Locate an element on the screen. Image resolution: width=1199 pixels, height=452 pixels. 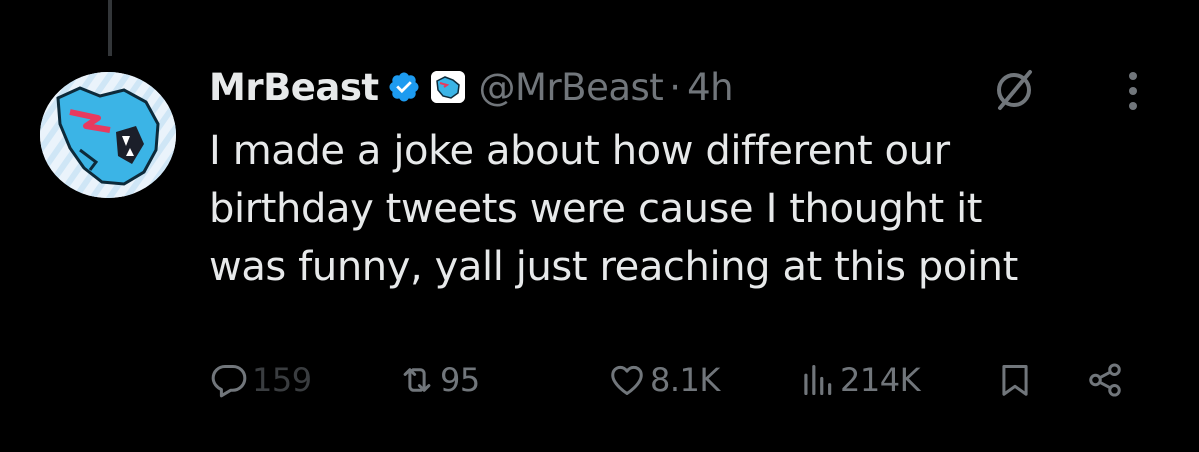
verified-badge-icon is located at coordinates (404, 87).